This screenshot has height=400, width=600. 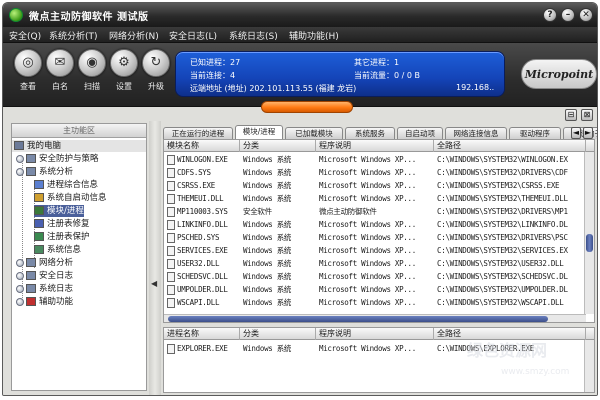 I want to click on menu-system-analysis: 系统分析(T), so click(x=73, y=35).